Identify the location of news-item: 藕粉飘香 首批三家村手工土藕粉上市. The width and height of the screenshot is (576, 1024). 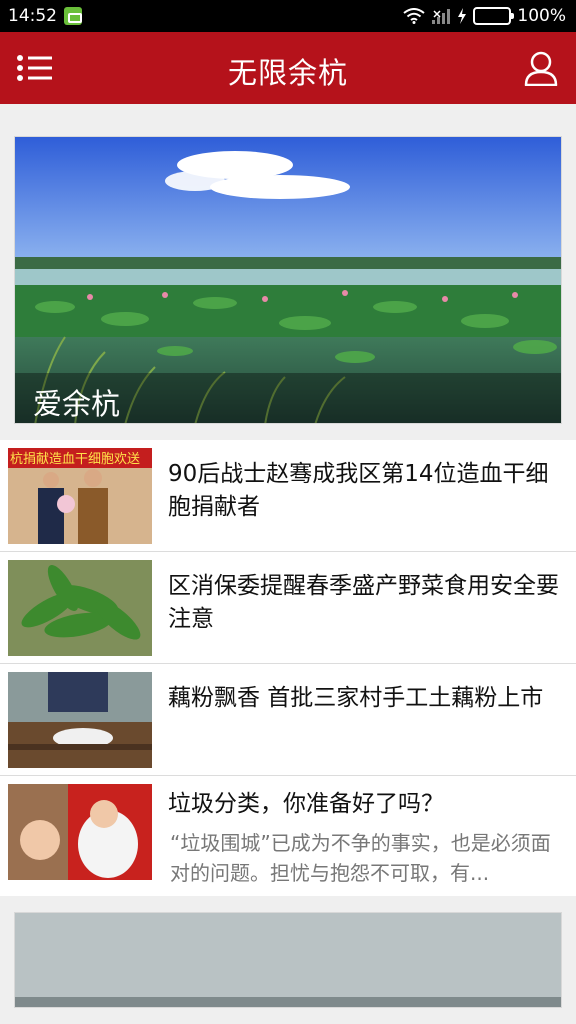
(288, 720).